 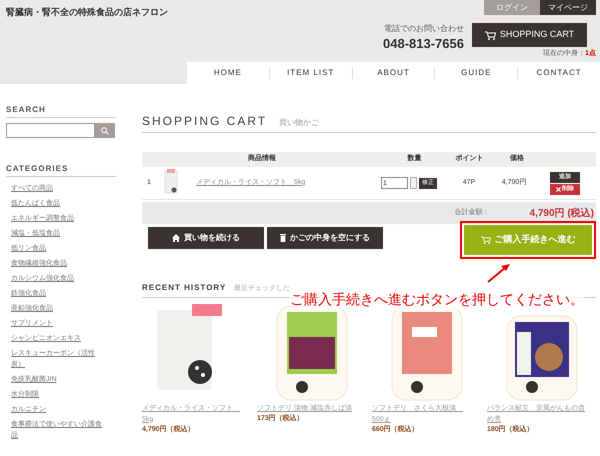 I want to click on search-icon, so click(x=105, y=130).